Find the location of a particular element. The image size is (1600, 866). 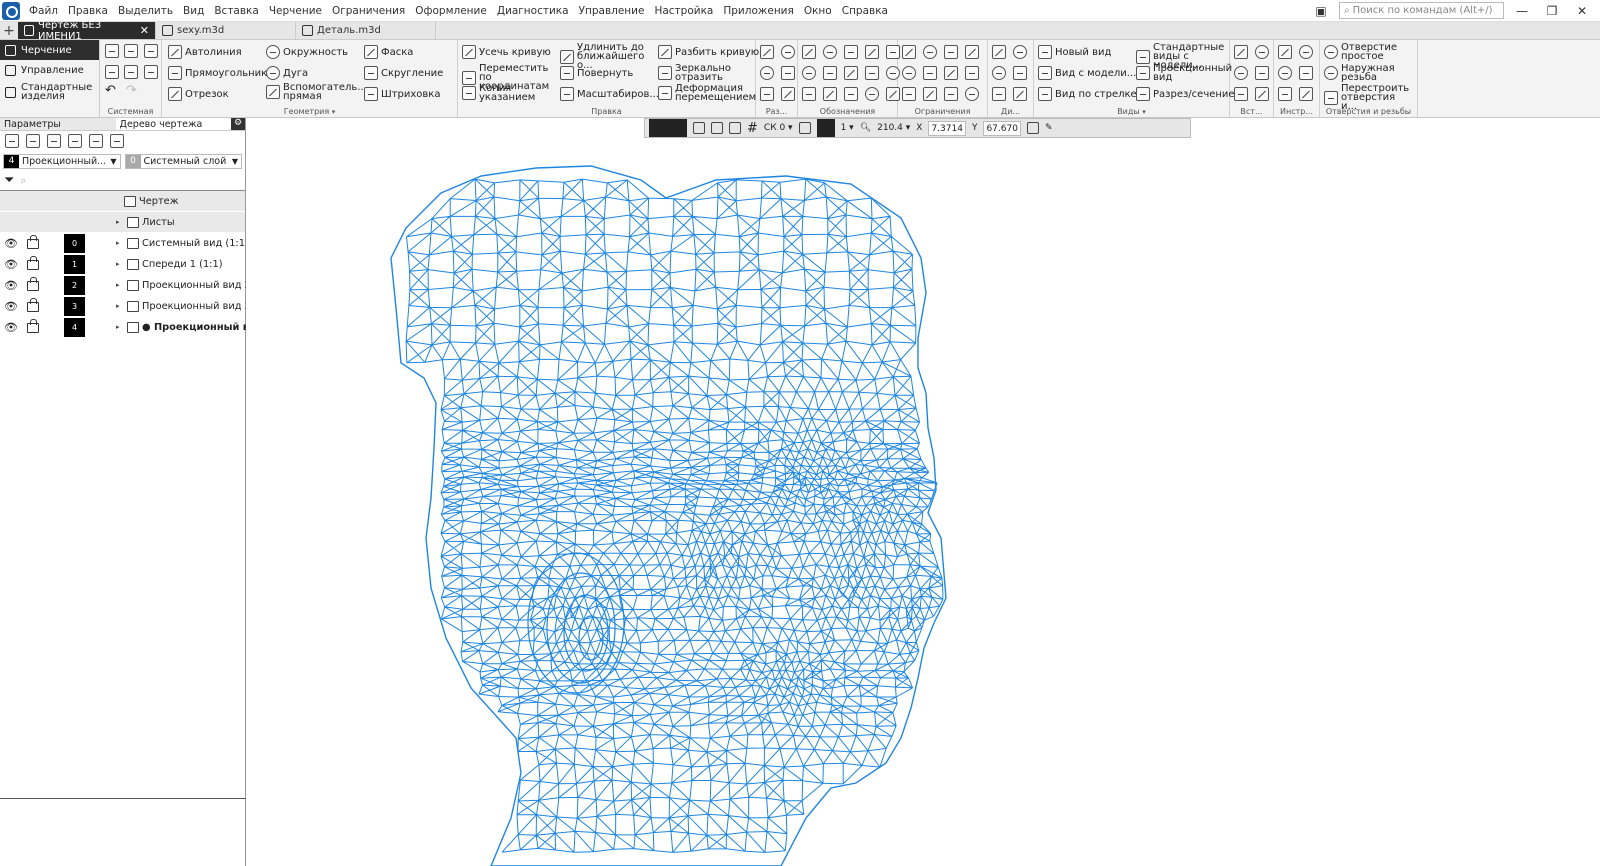

mode-drafting: Черчение is located at coordinates (49, 50).